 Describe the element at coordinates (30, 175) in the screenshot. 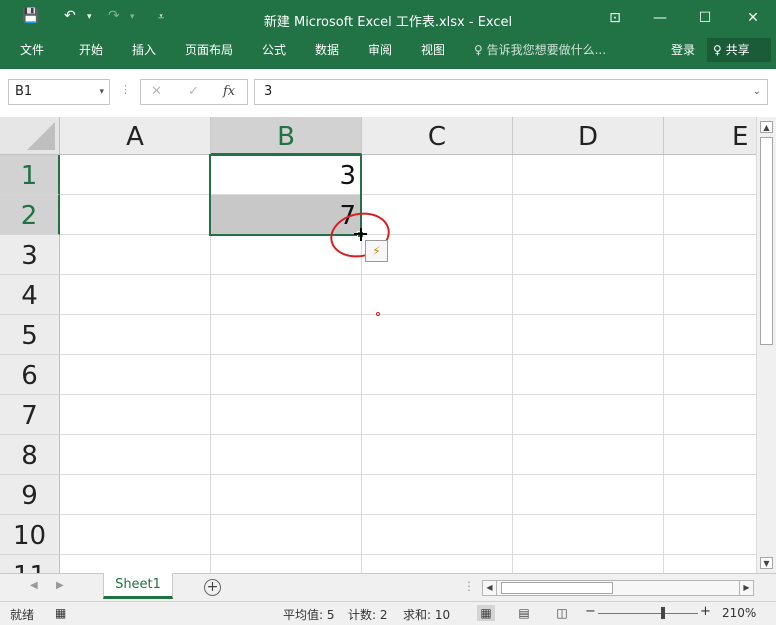

I see `row-header-1: 1` at that location.